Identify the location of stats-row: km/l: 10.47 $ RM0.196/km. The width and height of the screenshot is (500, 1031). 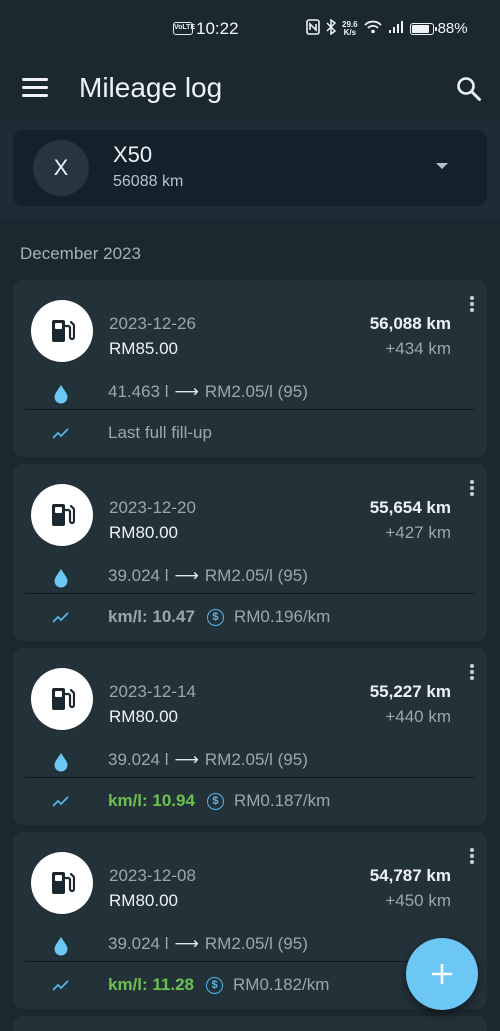
(219, 617).